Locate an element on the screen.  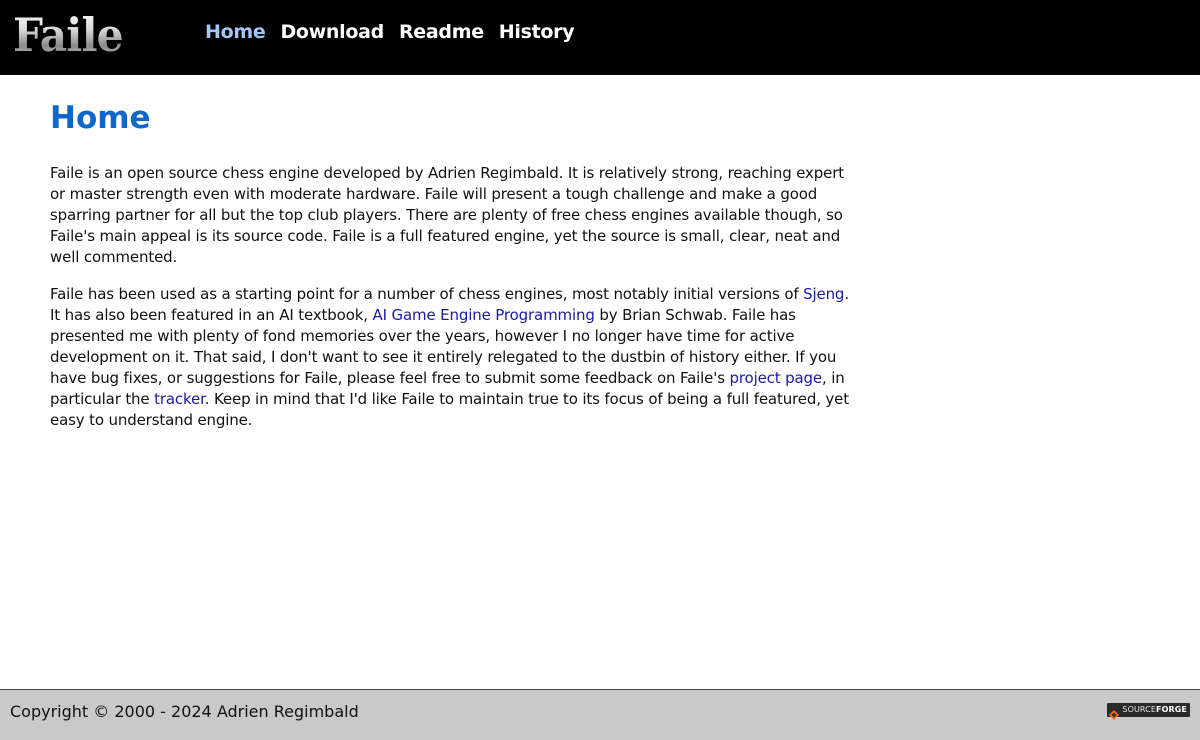
sourceforge-label: SOURCEFORGE is located at coordinates (1154, 710).